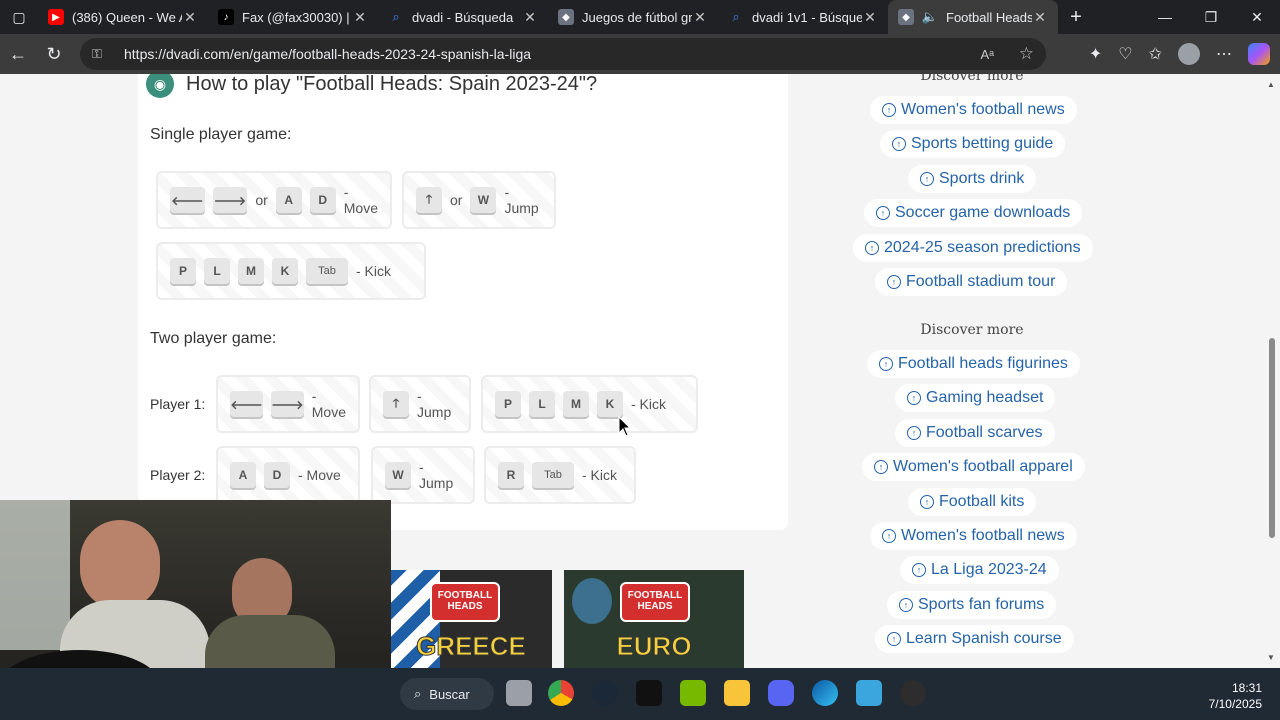 This screenshot has width=1280, height=720. What do you see at coordinates (1246, 688) in the screenshot?
I see `clock-time: 18:31` at bounding box center [1246, 688].